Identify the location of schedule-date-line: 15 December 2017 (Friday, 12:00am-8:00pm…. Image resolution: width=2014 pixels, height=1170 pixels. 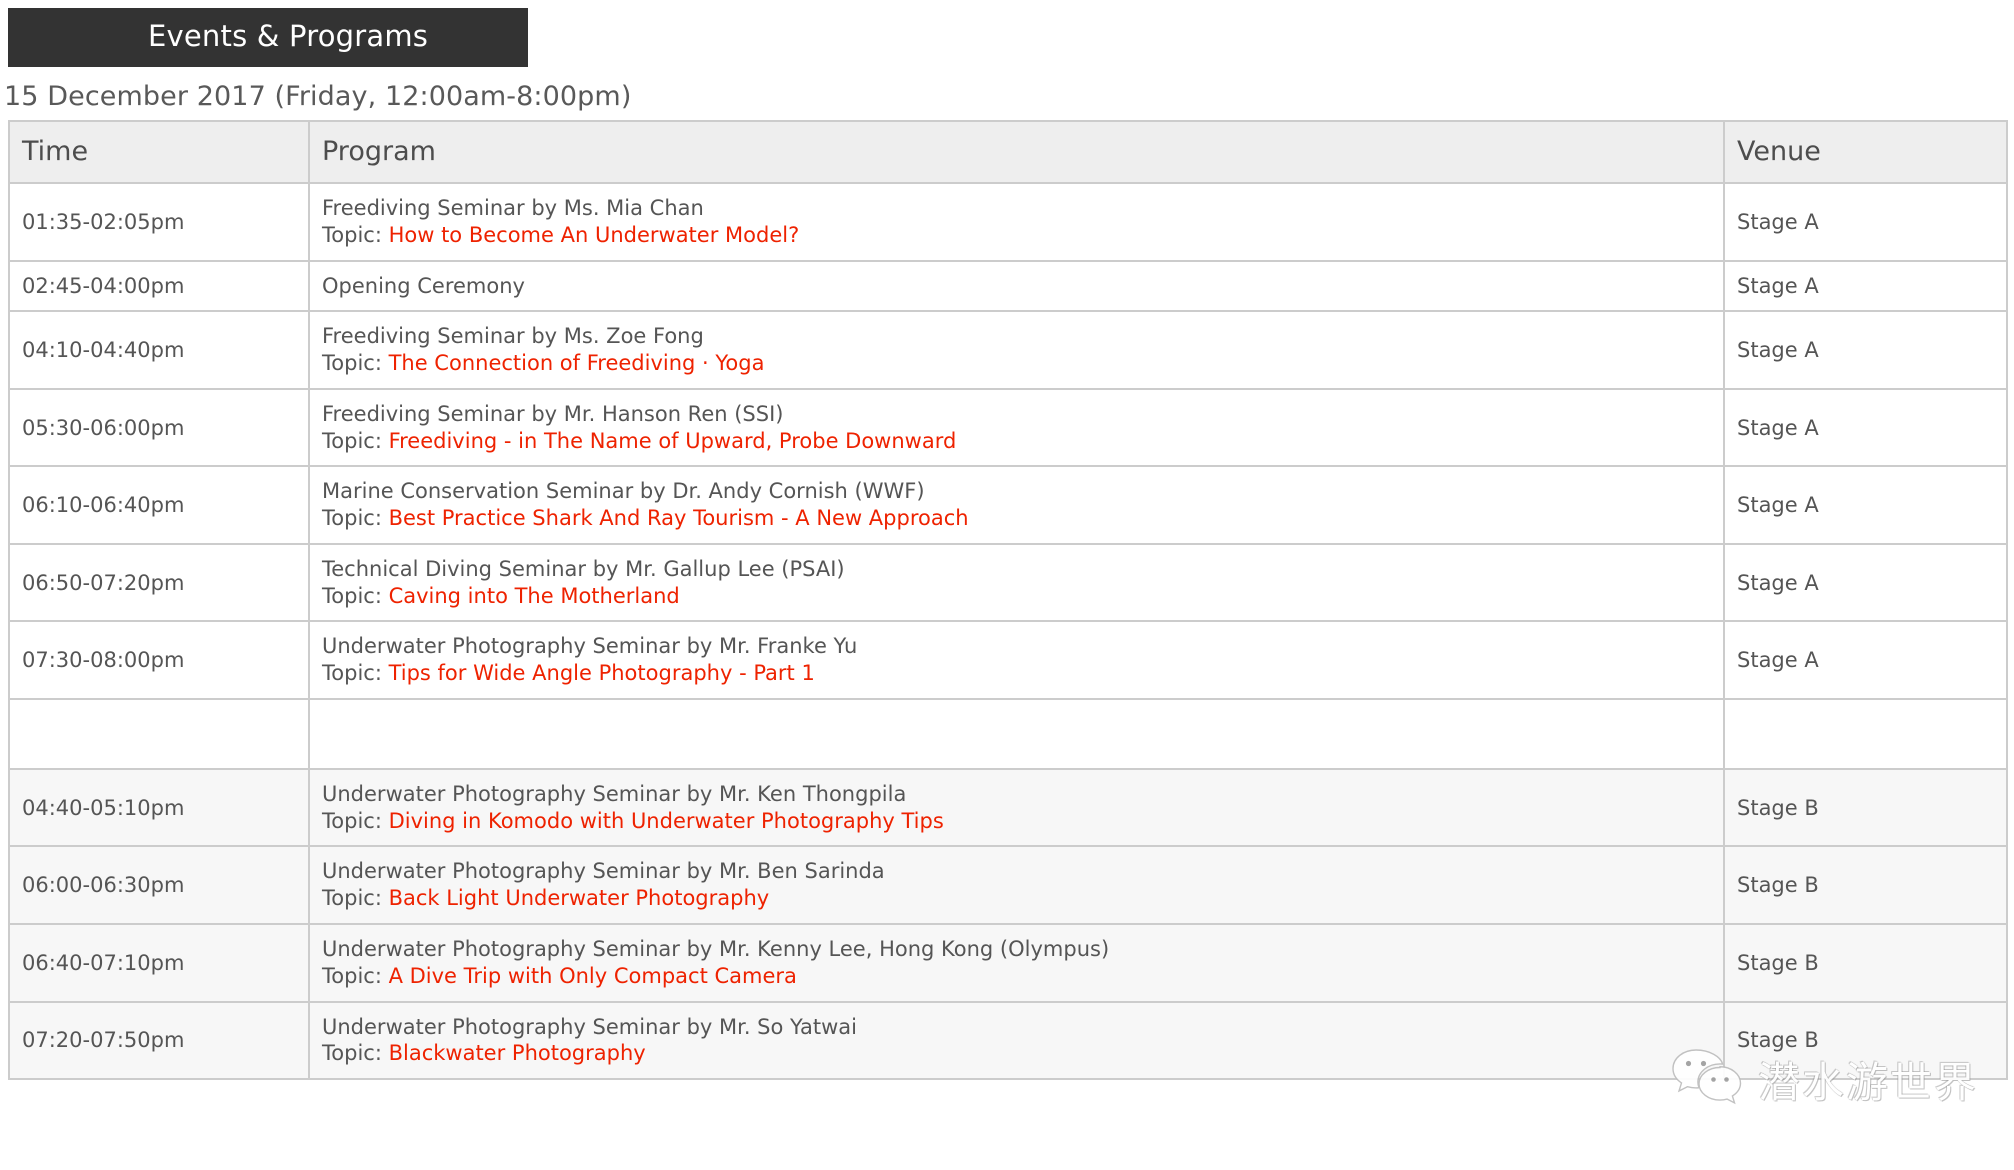
(318, 96).